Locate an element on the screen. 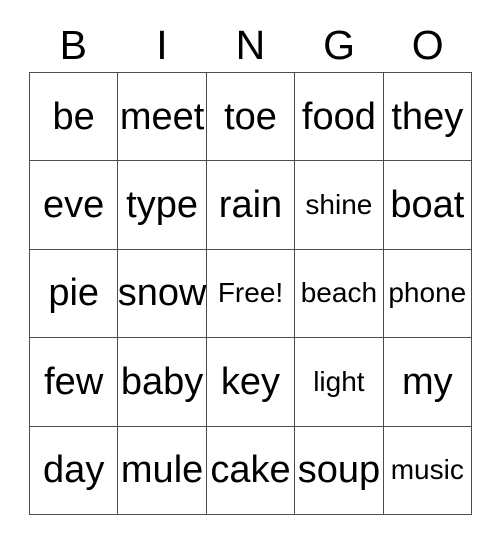  bingo-cell-label: key is located at coordinates (250, 381).